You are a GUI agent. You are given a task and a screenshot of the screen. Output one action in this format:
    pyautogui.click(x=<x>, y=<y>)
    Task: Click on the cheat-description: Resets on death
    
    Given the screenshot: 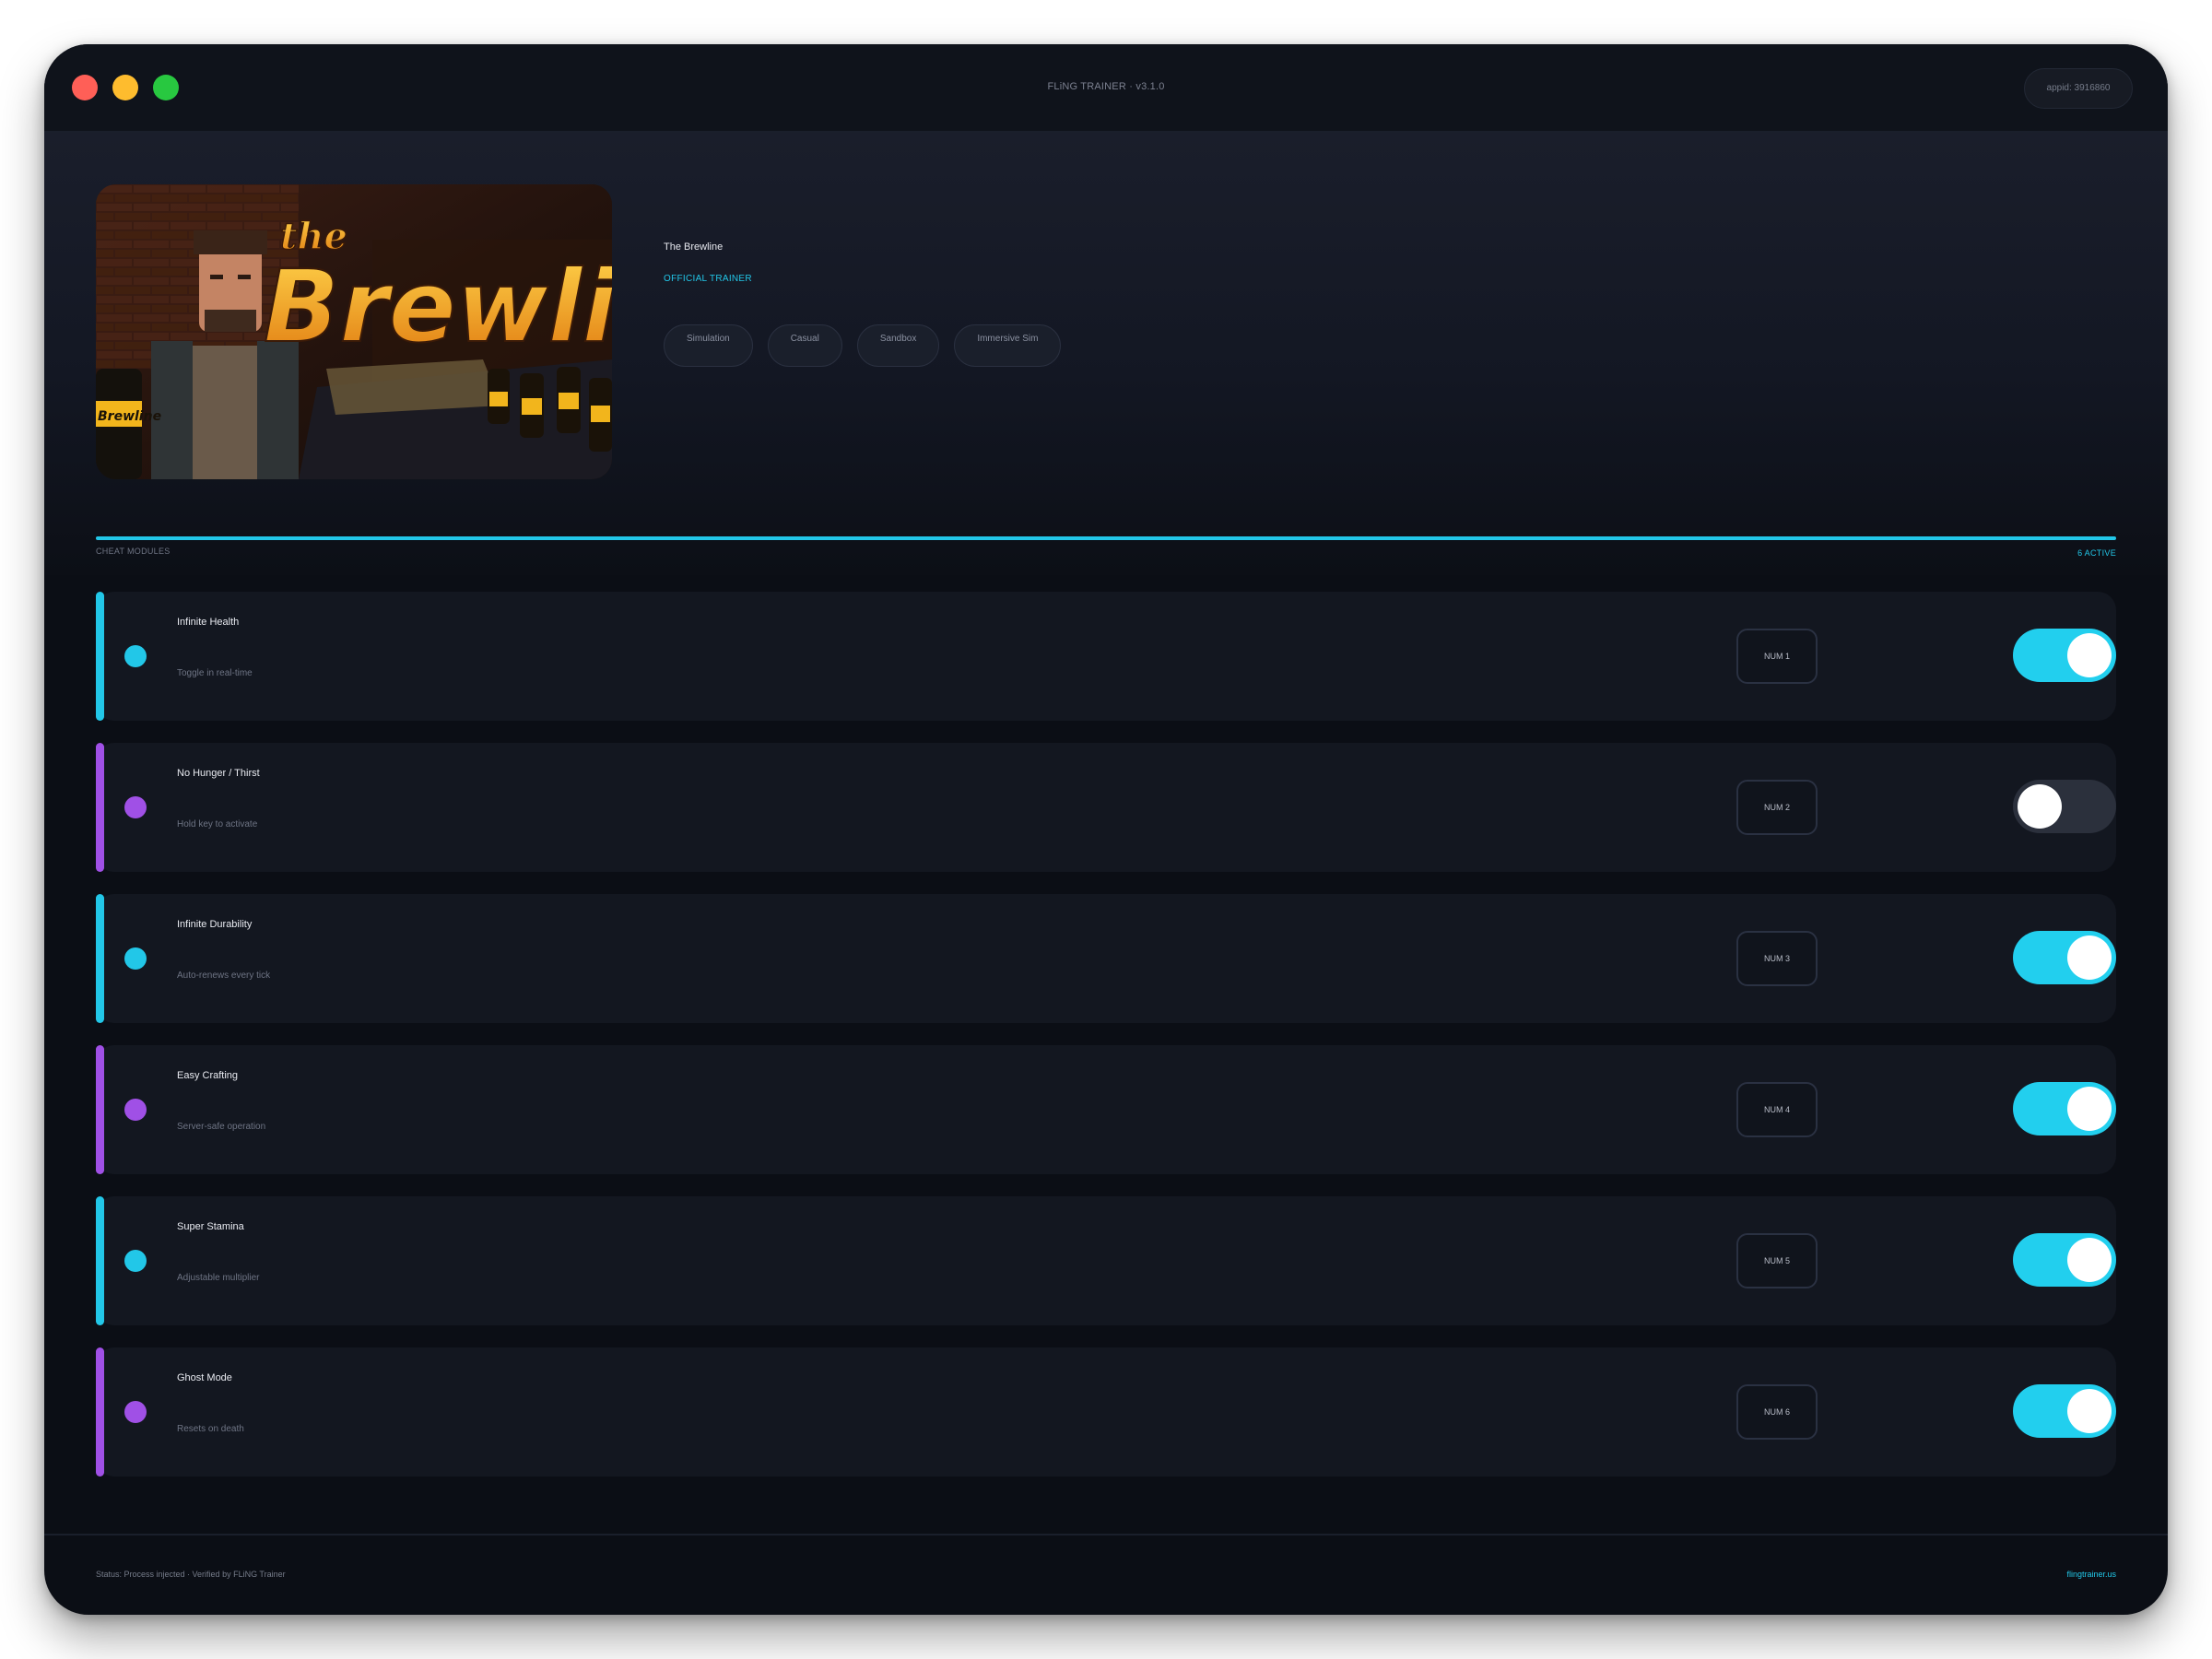 What is the action you would take?
    pyautogui.click(x=210, y=1429)
    